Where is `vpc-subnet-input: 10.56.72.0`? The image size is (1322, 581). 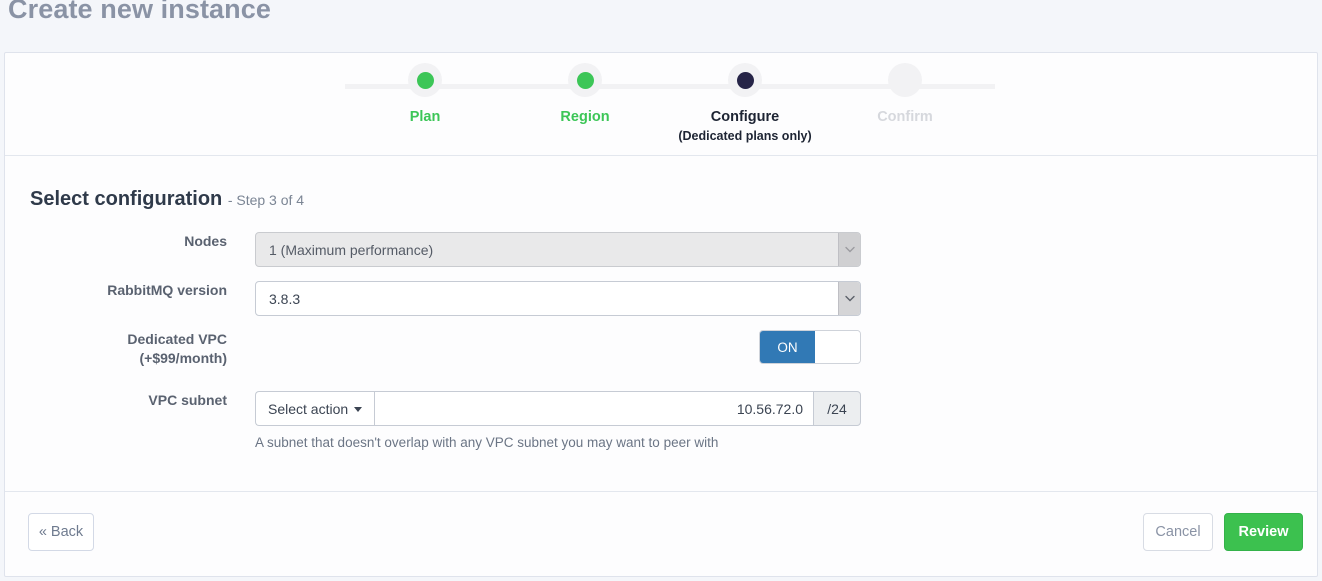 vpc-subnet-input: 10.56.72.0 is located at coordinates (593, 408).